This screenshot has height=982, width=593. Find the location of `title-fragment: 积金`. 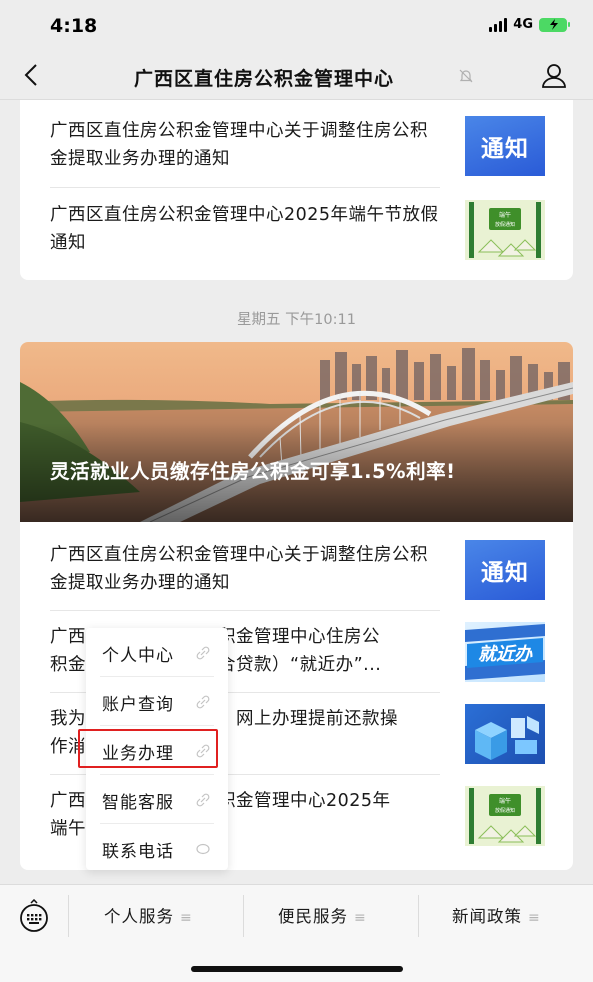

title-fragment: 积金 is located at coordinates (68, 665).